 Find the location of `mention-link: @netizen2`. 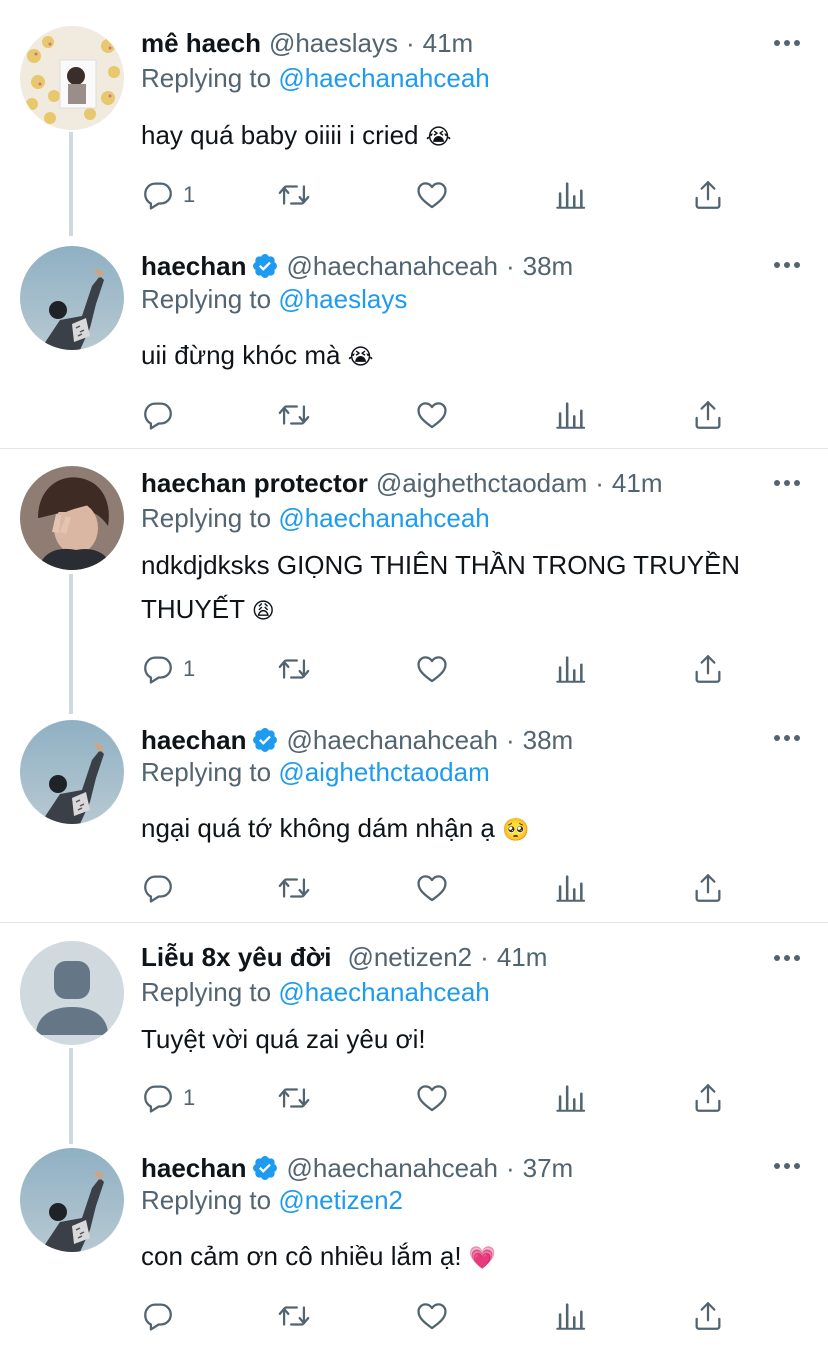

mention-link: @netizen2 is located at coordinates (340, 1200).